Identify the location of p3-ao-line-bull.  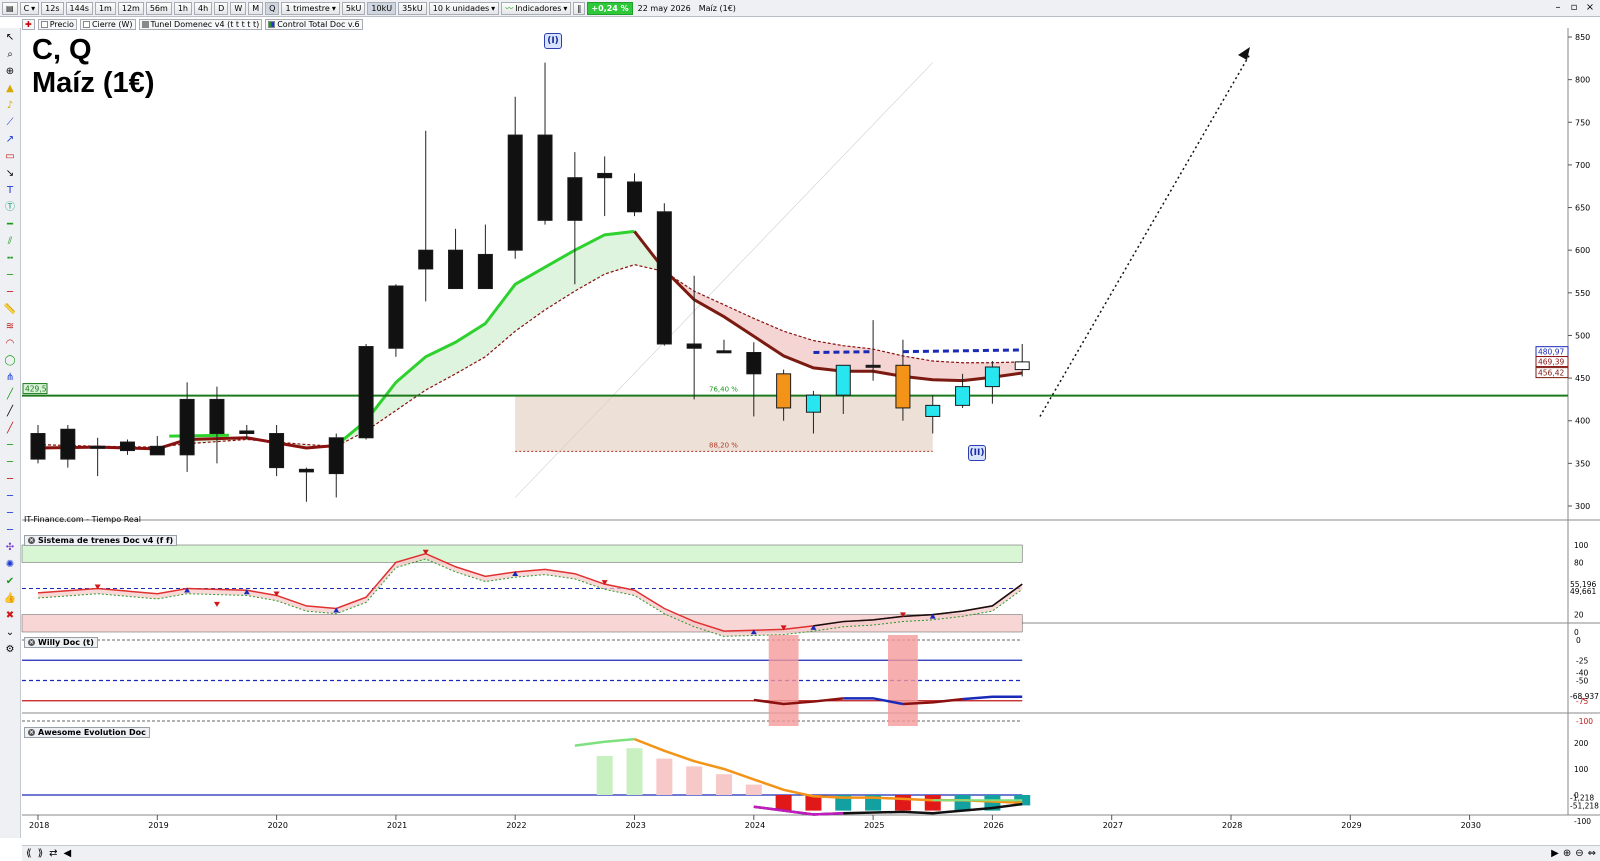
(604, 742).